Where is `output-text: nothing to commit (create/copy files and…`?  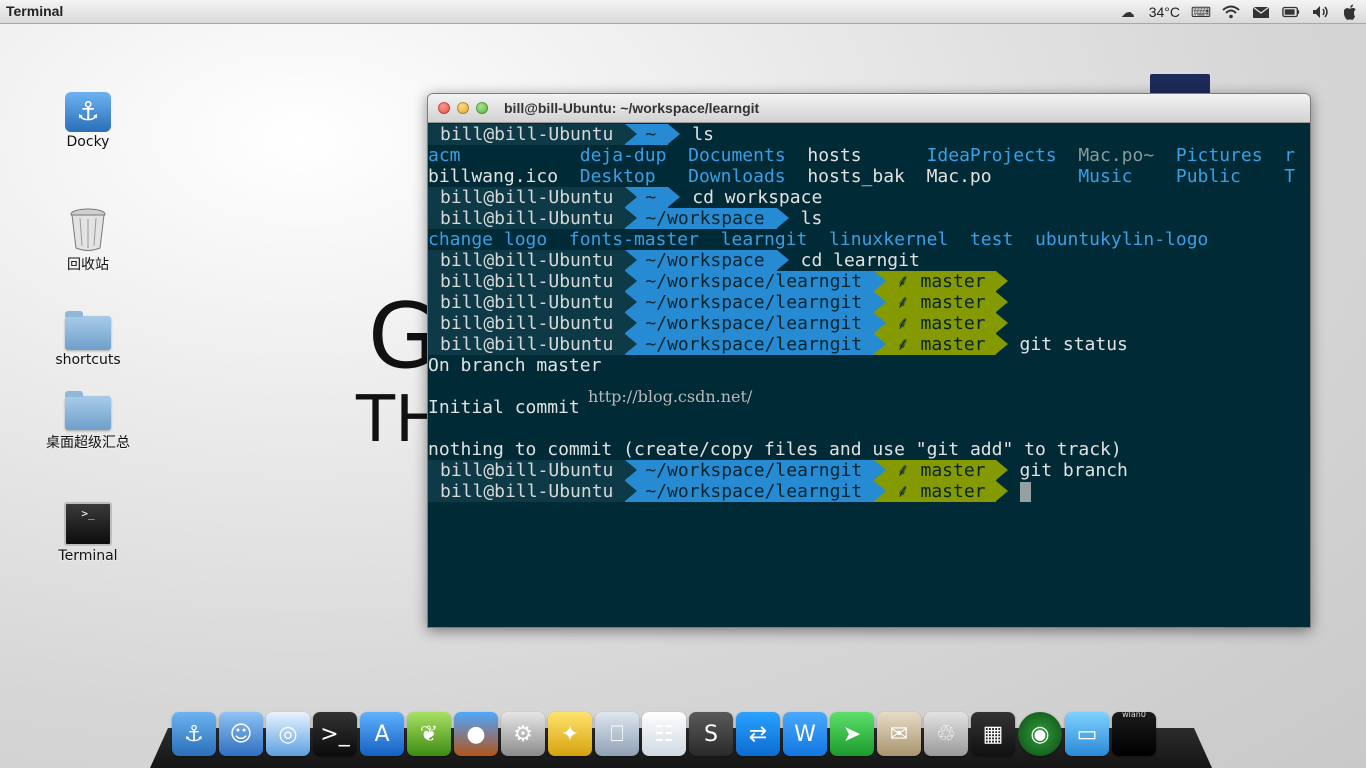
output-text: nothing to commit (create/copy files and… is located at coordinates (775, 449).